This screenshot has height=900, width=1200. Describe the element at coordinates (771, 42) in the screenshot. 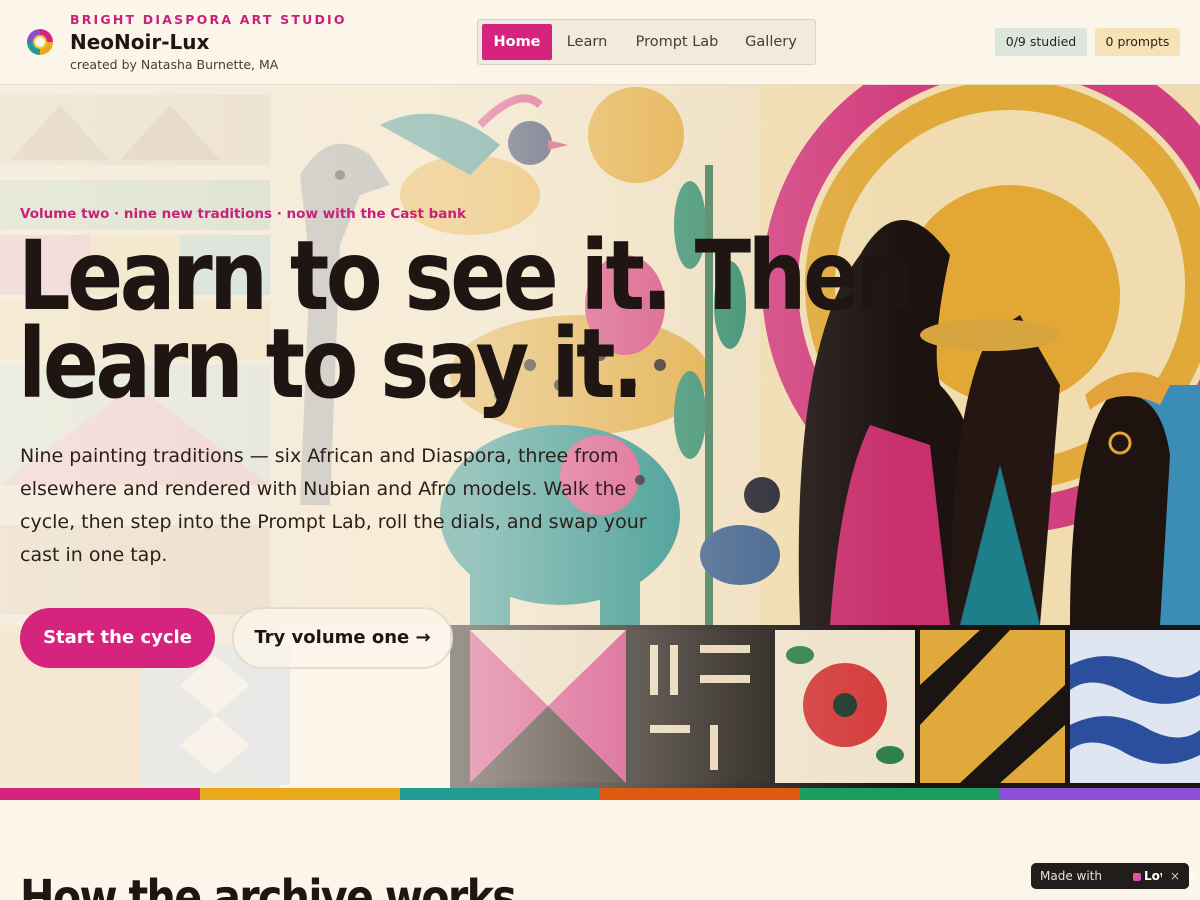

I see `nav-gallery: Gallery` at that location.